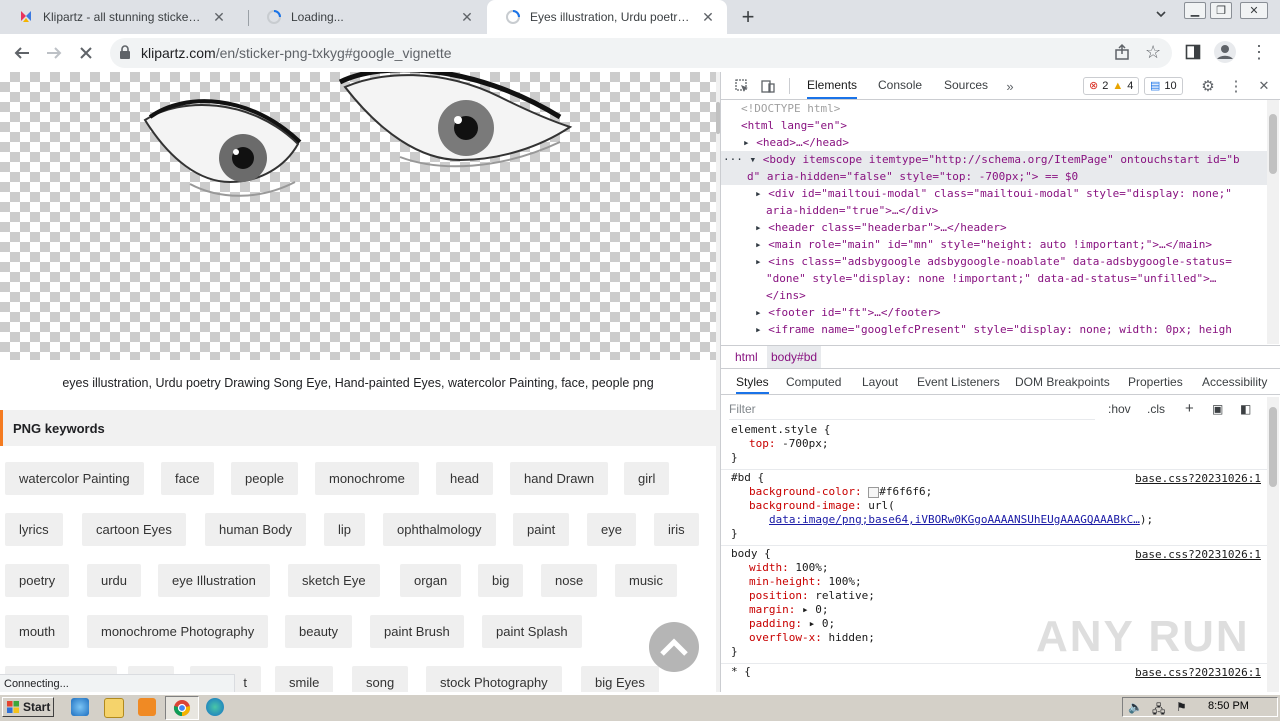 The width and height of the screenshot is (1280, 721). Describe the element at coordinates (1225, 53) in the screenshot. I see `profile-avatar-icon` at that location.